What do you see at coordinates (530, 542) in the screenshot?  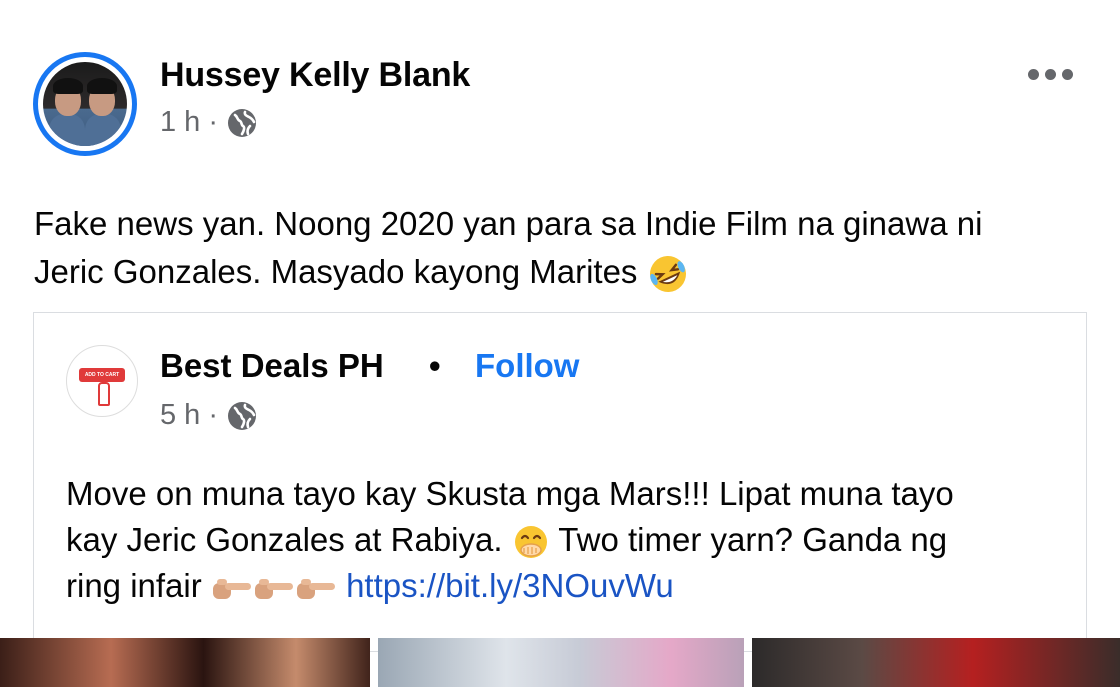 I see `giggling-emoji` at bounding box center [530, 542].